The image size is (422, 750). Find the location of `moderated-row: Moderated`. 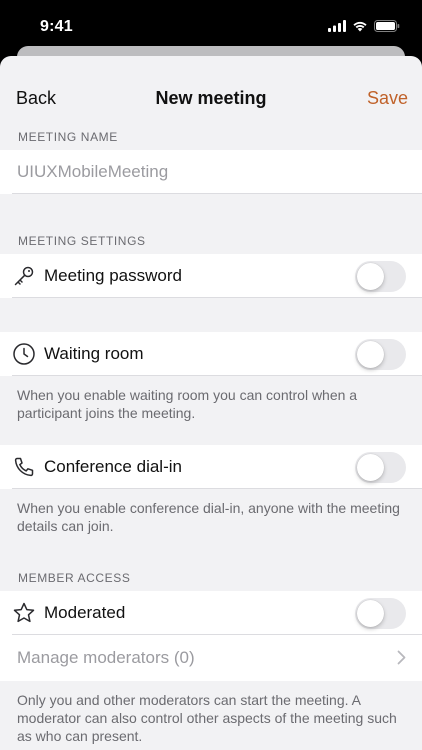

moderated-row: Moderated is located at coordinates (211, 613).